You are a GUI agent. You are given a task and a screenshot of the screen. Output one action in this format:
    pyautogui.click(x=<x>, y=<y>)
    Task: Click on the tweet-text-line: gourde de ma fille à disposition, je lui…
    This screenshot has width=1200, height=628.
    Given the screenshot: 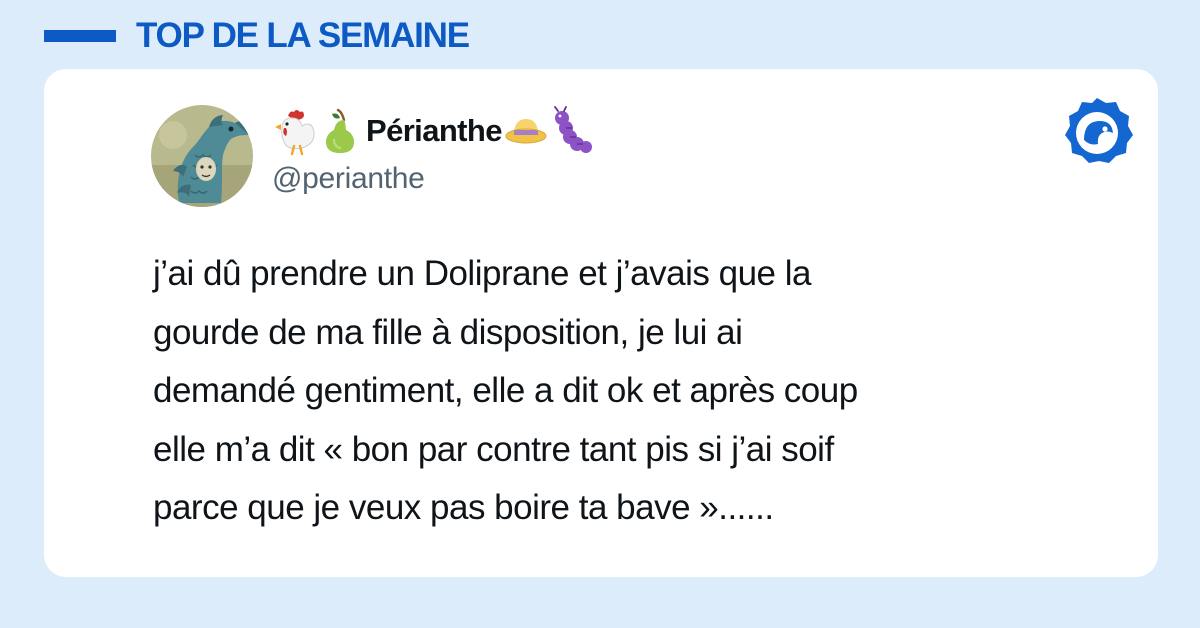 What is the action you would take?
    pyautogui.click(x=448, y=332)
    